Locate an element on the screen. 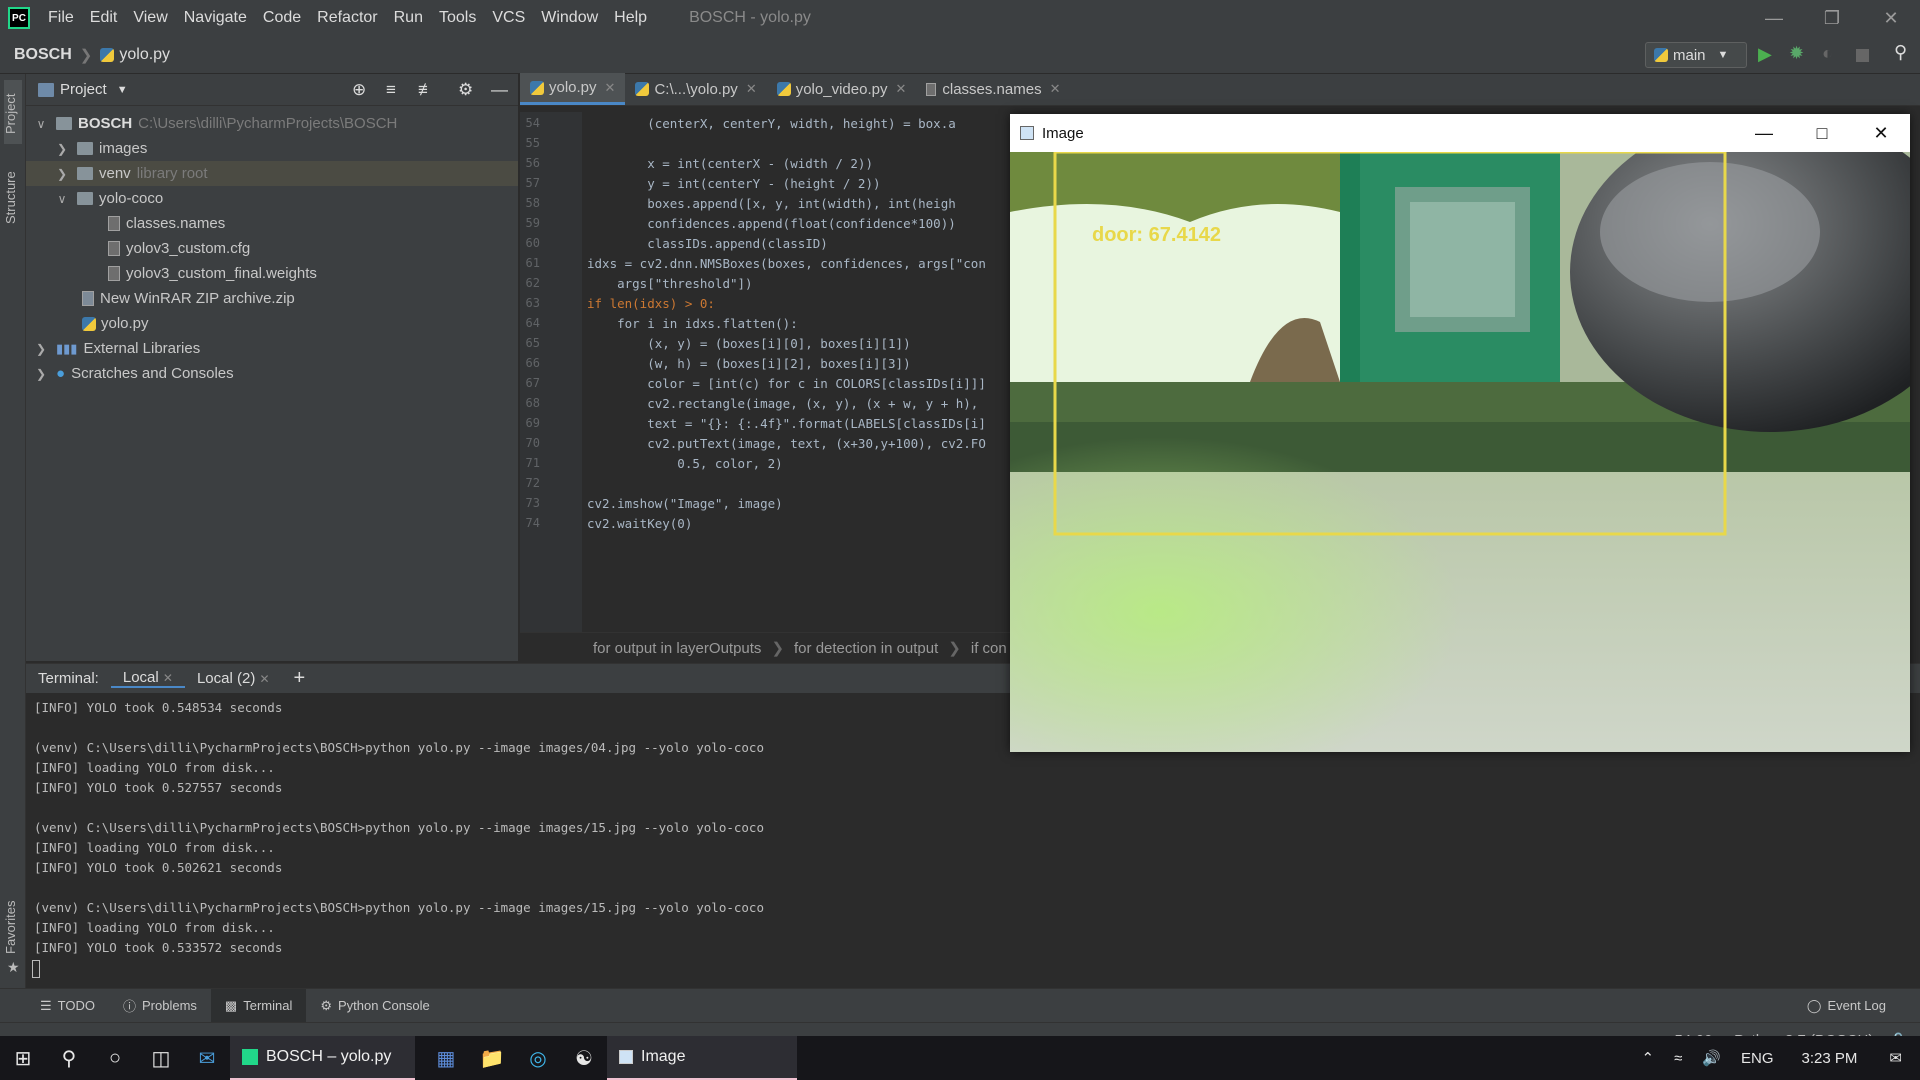 The height and width of the screenshot is (1080, 1920). restore-icon: ❐ is located at coordinates (1832, 18).